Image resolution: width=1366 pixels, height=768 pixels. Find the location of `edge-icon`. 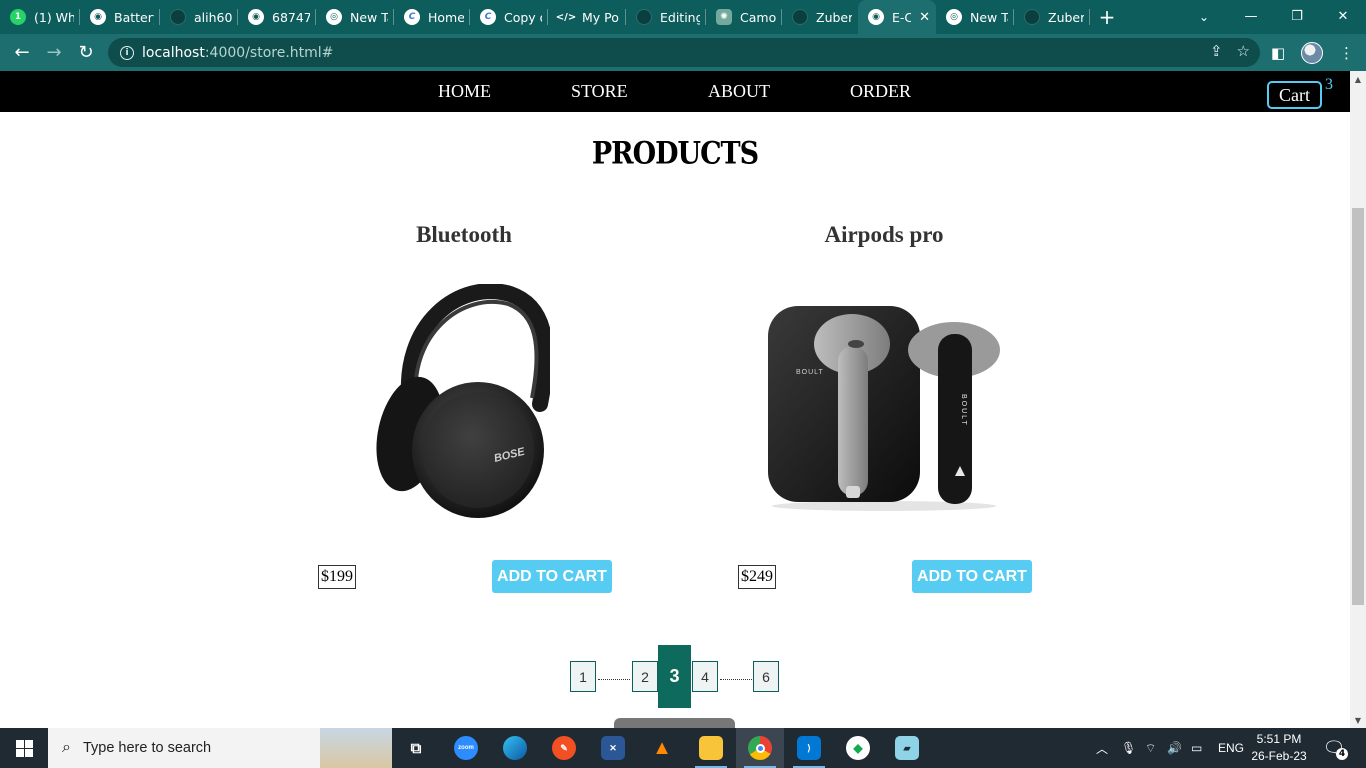

edge-icon is located at coordinates (515, 748).